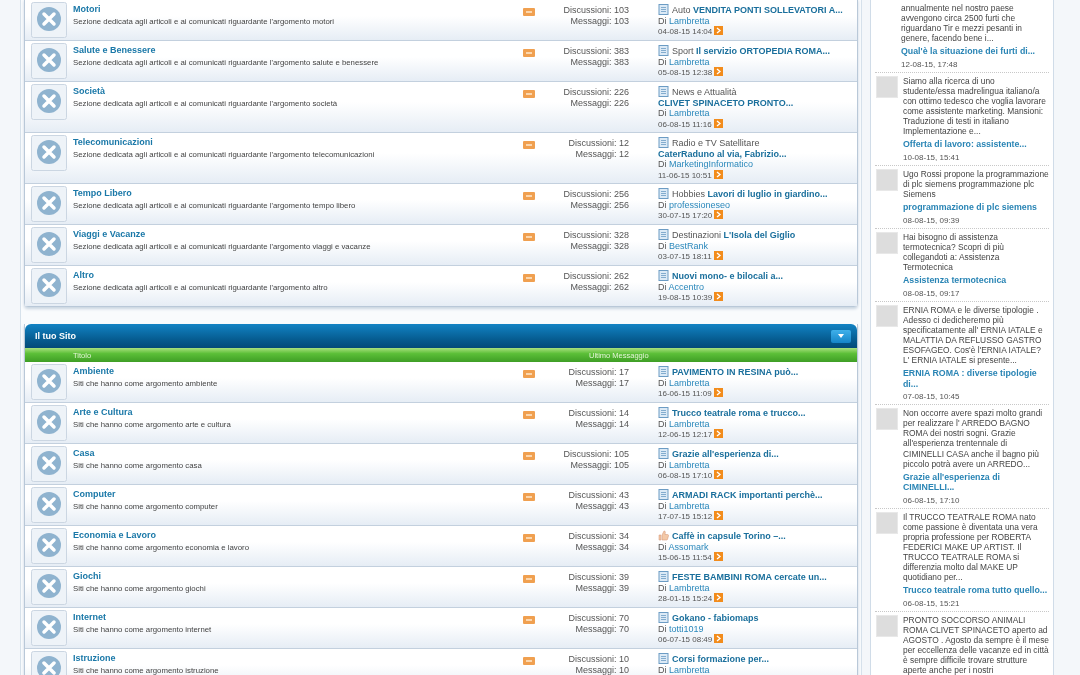 This screenshot has height=675, width=1080. What do you see at coordinates (688, 546) in the screenshot?
I see `author-link: Assomark` at bounding box center [688, 546].